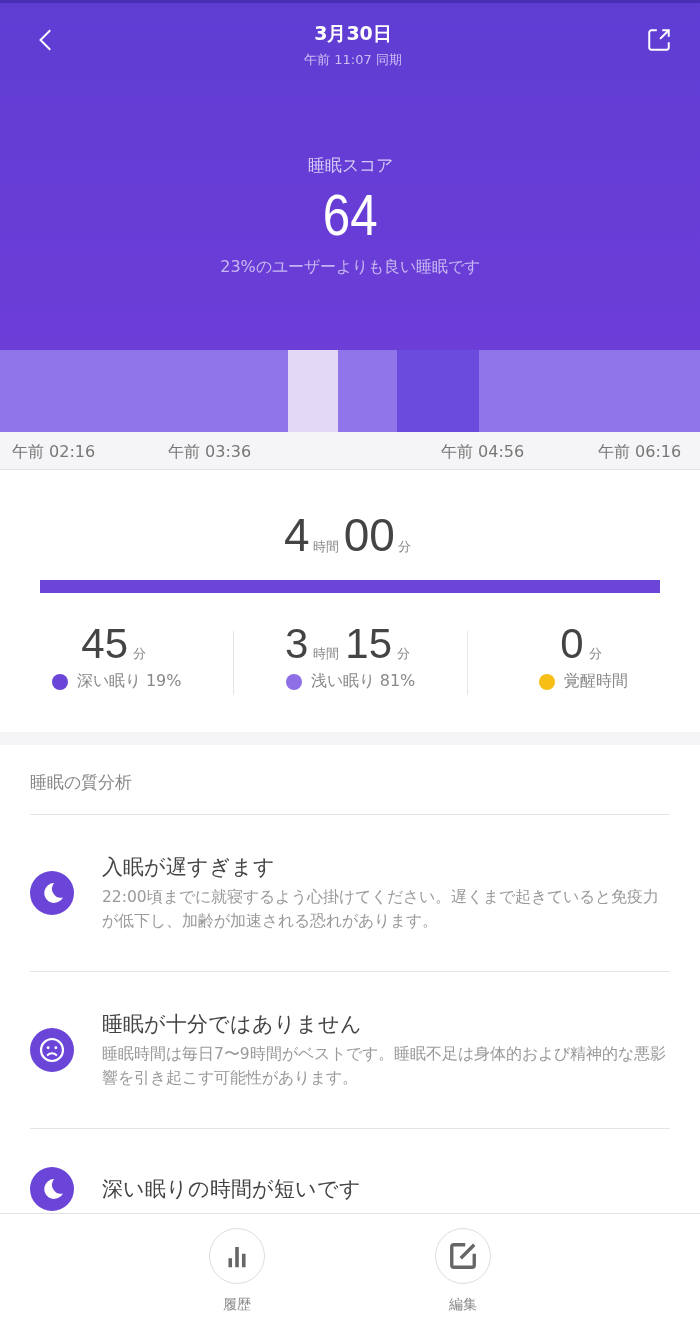 This screenshot has height=1328, width=700. Describe the element at coordinates (353, 33) in the screenshot. I see `date-title: 3月30日` at that location.